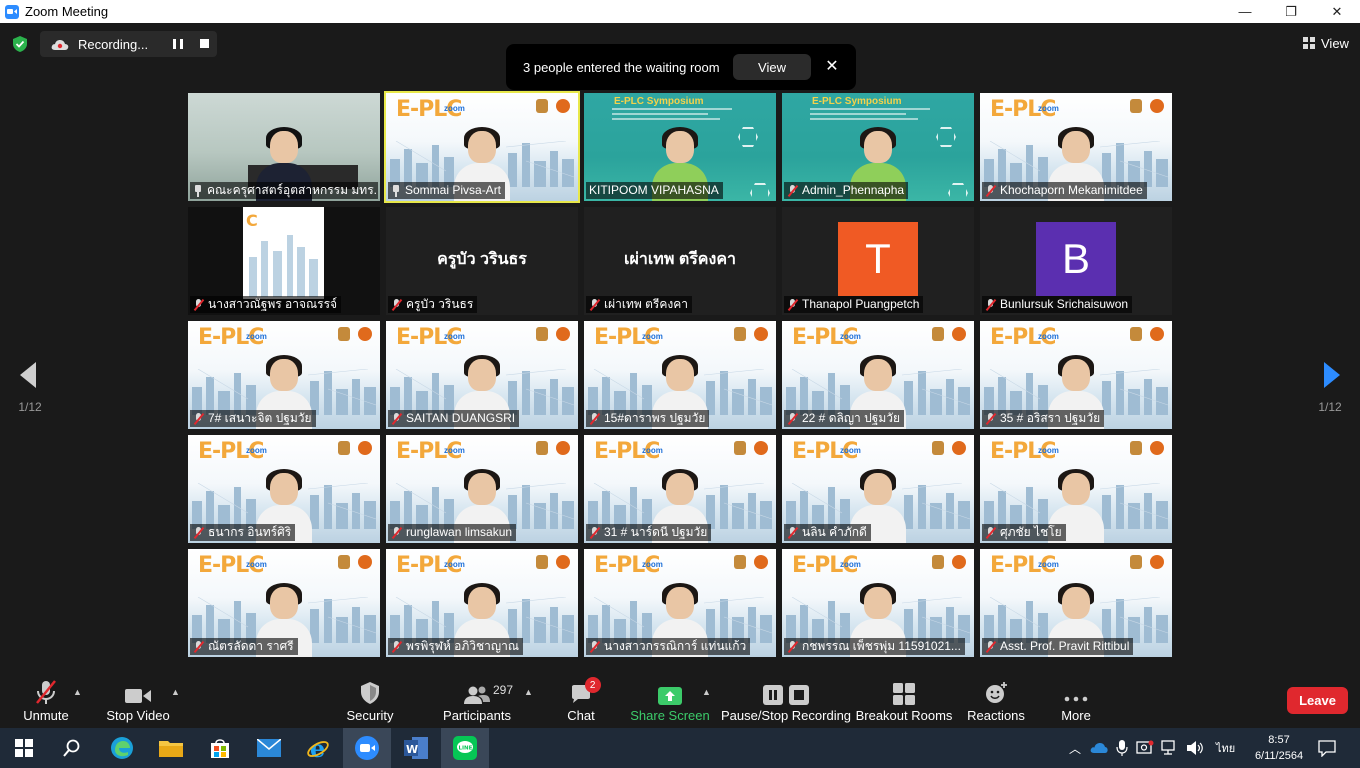 The width and height of the screenshot is (1360, 768). I want to click on zoom-taskbar-icon, so click(367, 748).